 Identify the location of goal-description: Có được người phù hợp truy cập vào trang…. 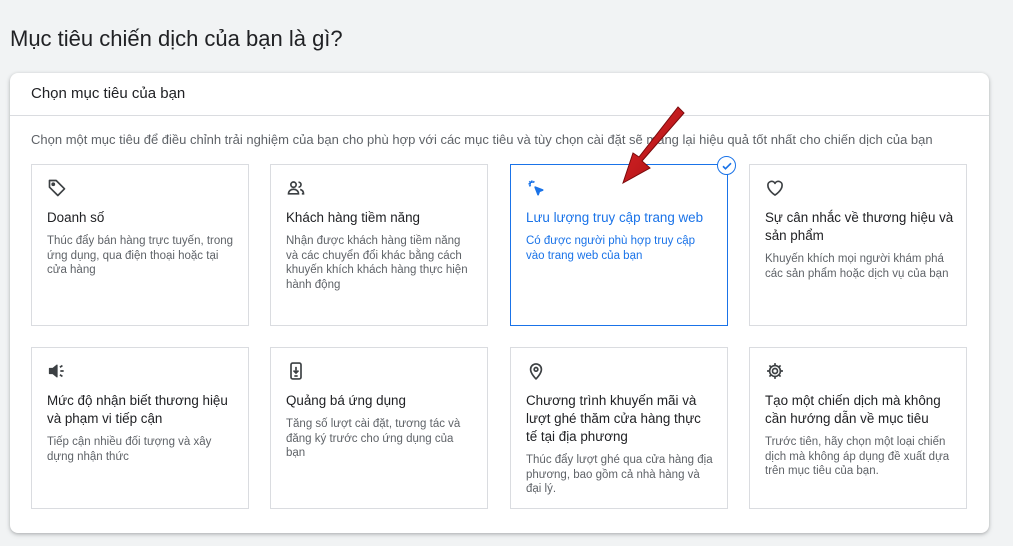
(611, 248).